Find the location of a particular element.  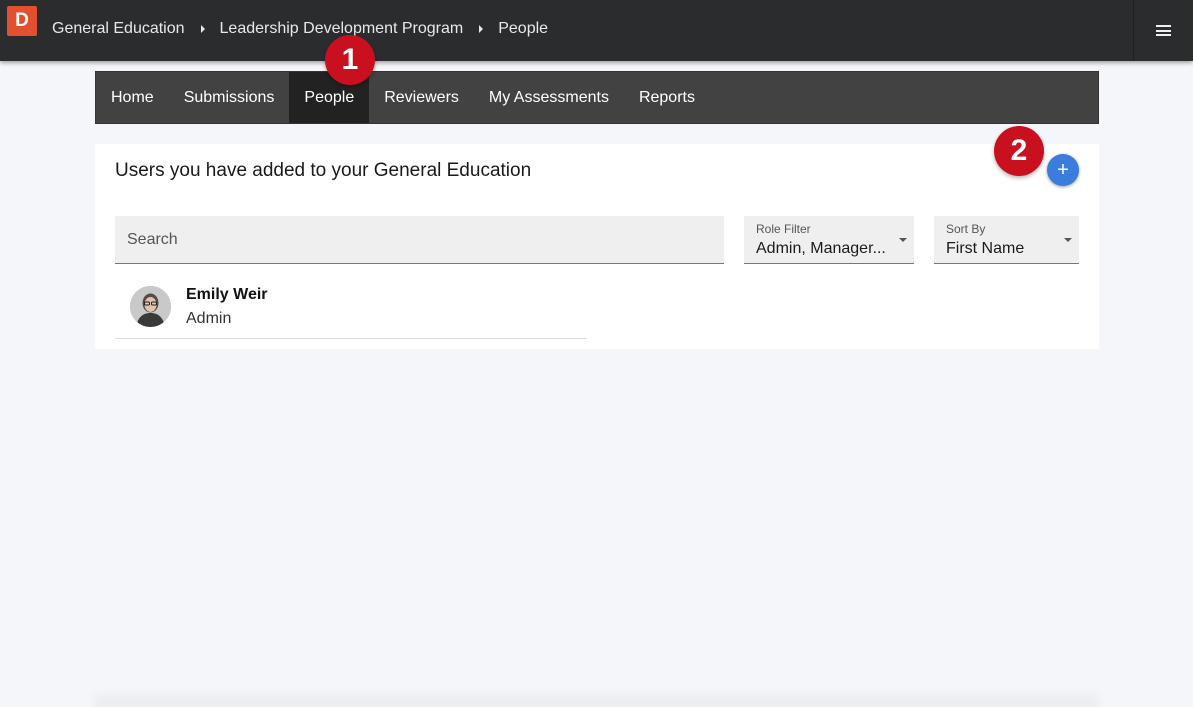

nav-reviewers: Reviewers is located at coordinates (421, 97).